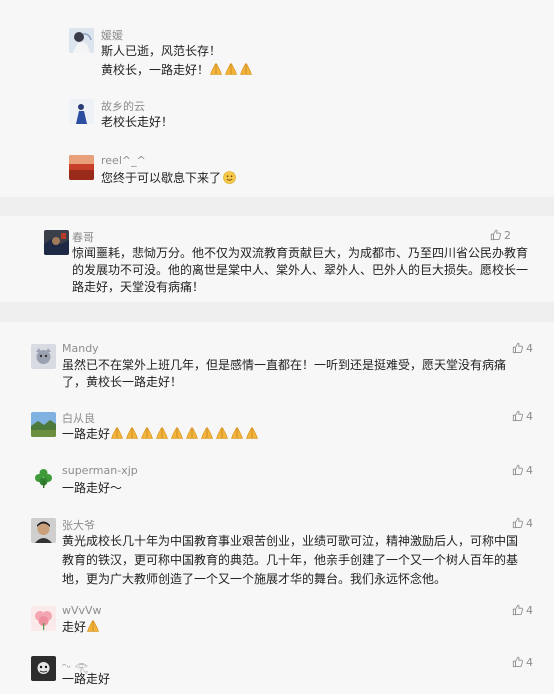 The height and width of the screenshot is (694, 554). What do you see at coordinates (112, 35) in the screenshot?
I see `commenter-name: 媛媛` at bounding box center [112, 35].